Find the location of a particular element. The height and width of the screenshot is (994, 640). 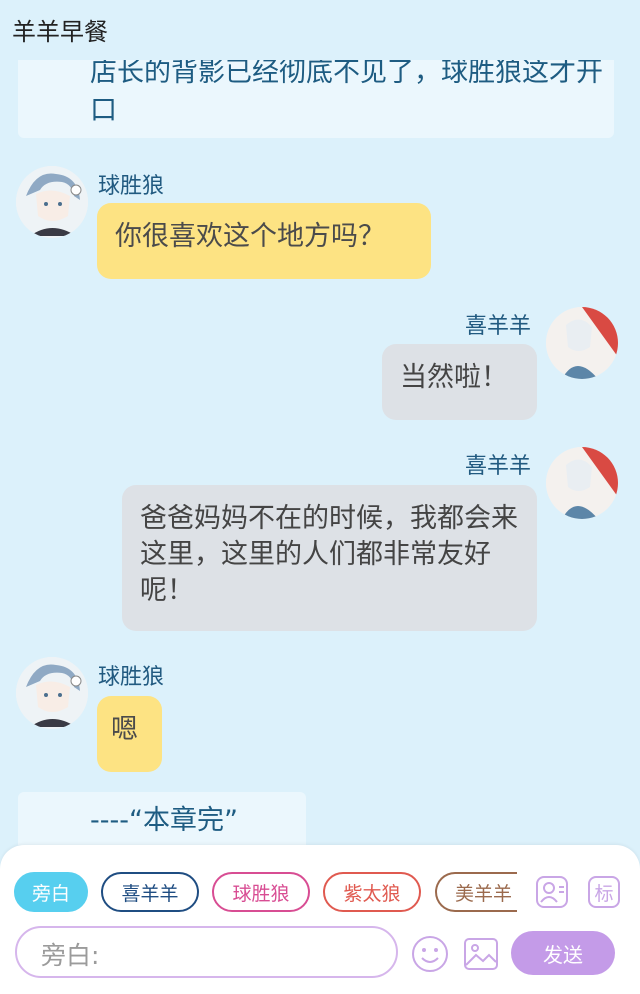

message-input: 旁白: is located at coordinates (206, 952).